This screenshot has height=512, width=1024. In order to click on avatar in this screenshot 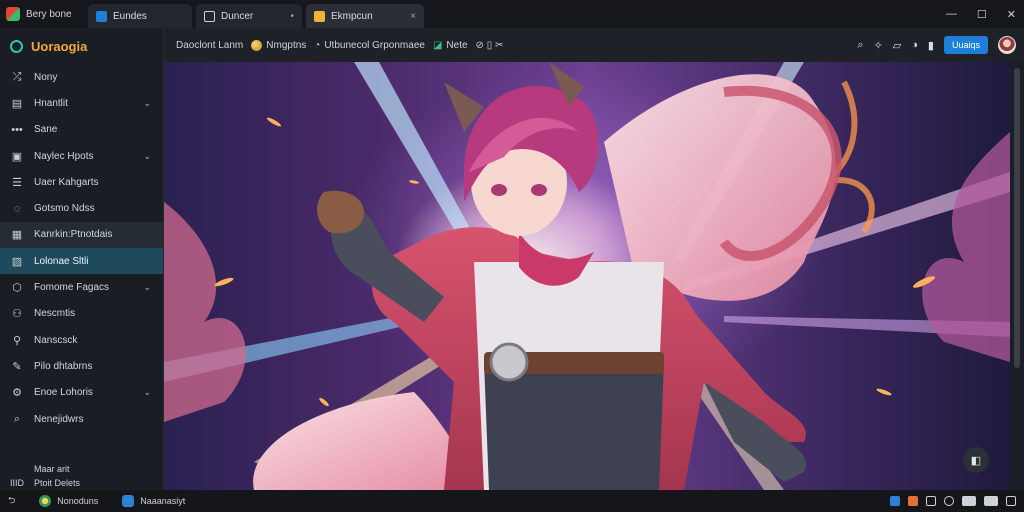, I will do `click(1007, 45)`.